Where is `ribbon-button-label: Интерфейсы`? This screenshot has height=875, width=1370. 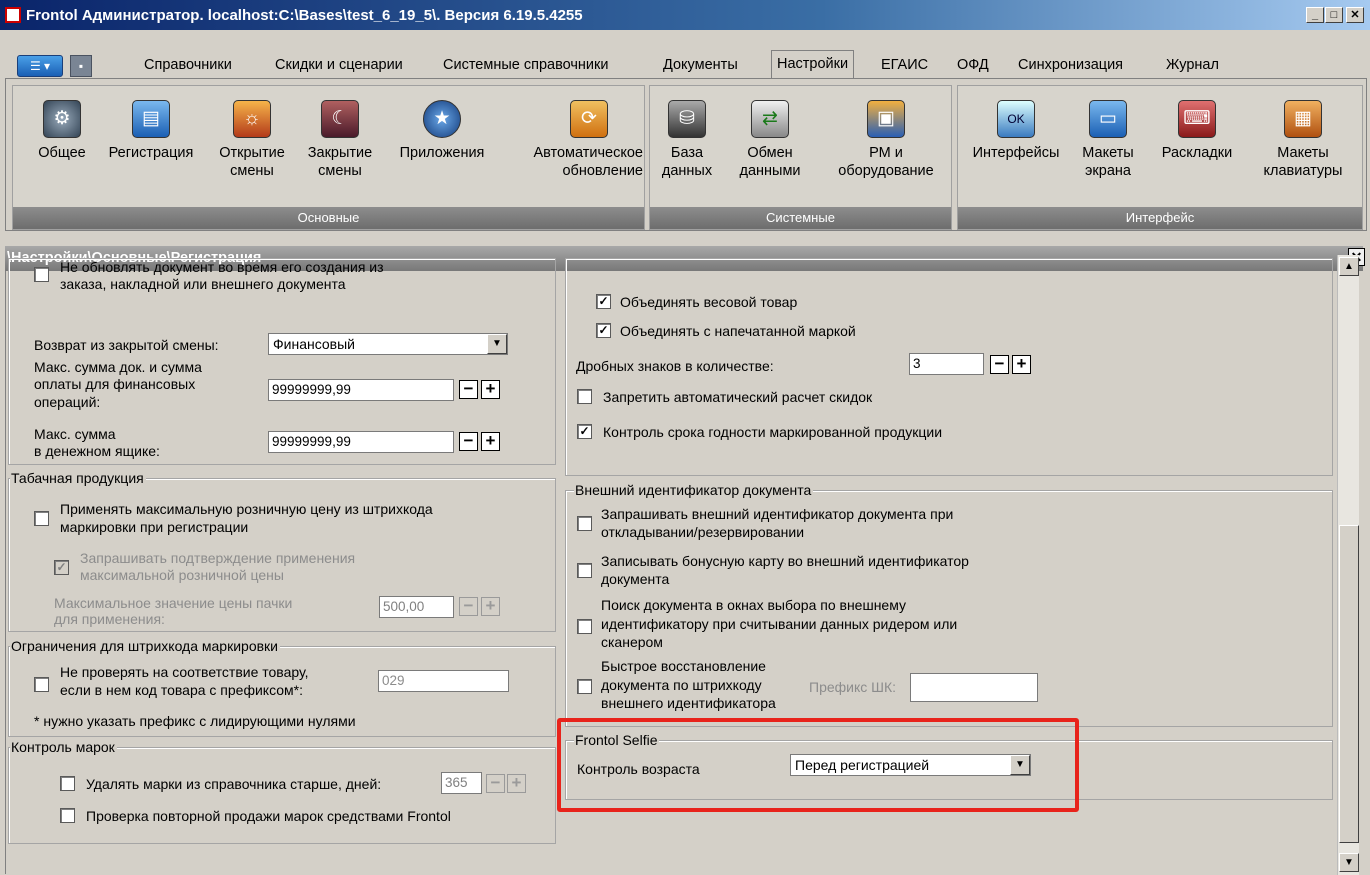
ribbon-button-label: Интерфейсы is located at coordinates (1016, 153).